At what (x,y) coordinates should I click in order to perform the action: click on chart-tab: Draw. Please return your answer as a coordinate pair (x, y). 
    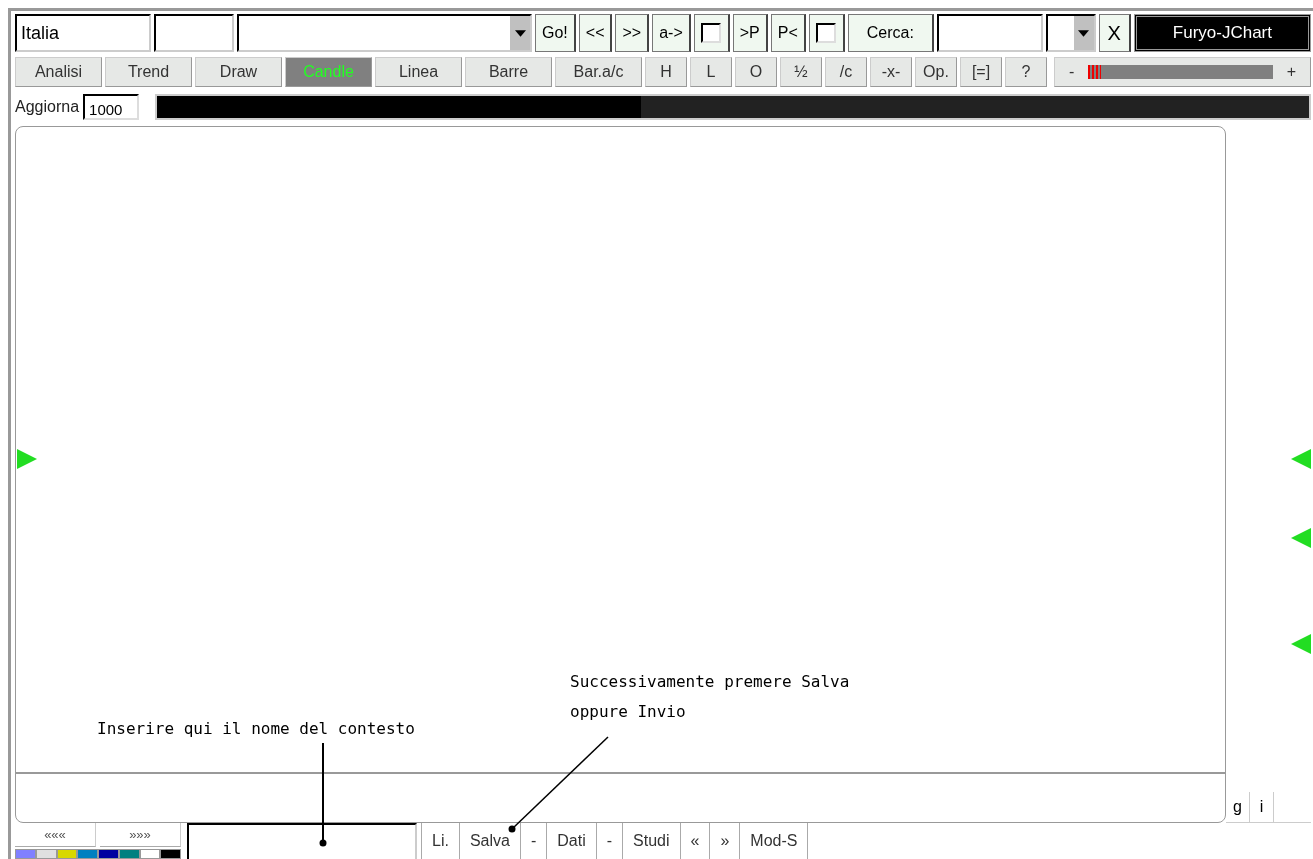
    Looking at the image, I should click on (238, 72).